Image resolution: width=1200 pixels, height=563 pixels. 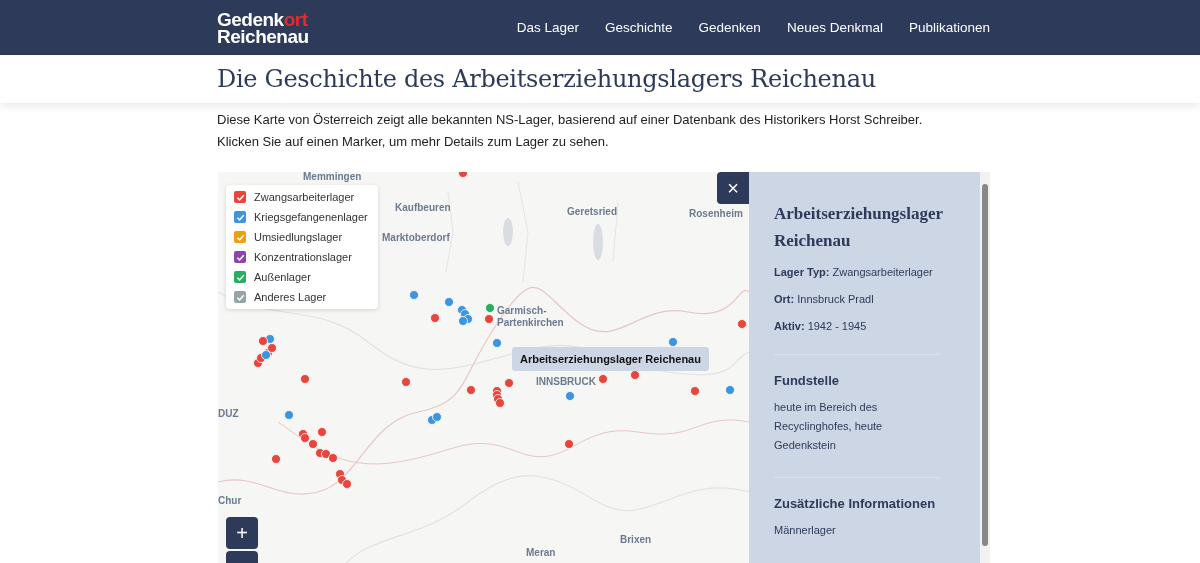 I want to click on selected-camp-marker, so click(x=603, y=379).